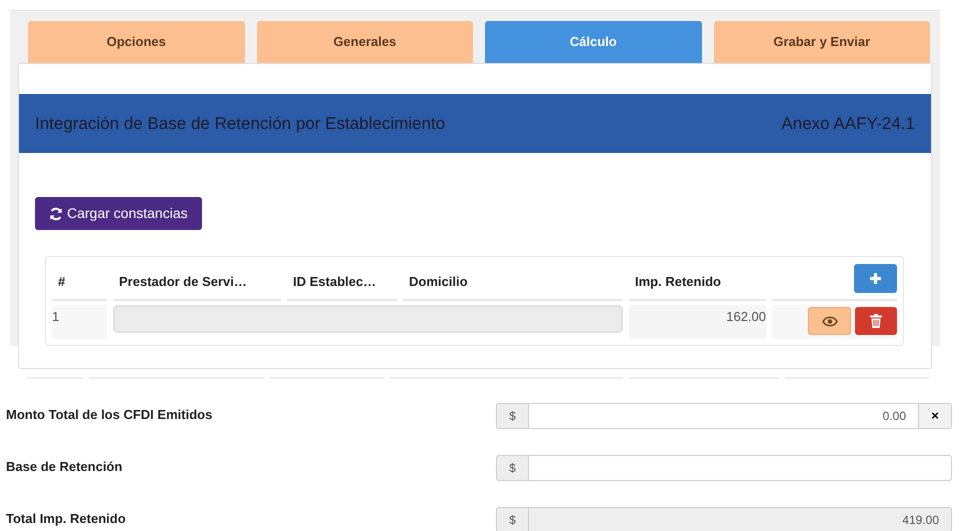 This screenshot has width=959, height=531. I want to click on amount-field: 0.00, so click(724, 416).